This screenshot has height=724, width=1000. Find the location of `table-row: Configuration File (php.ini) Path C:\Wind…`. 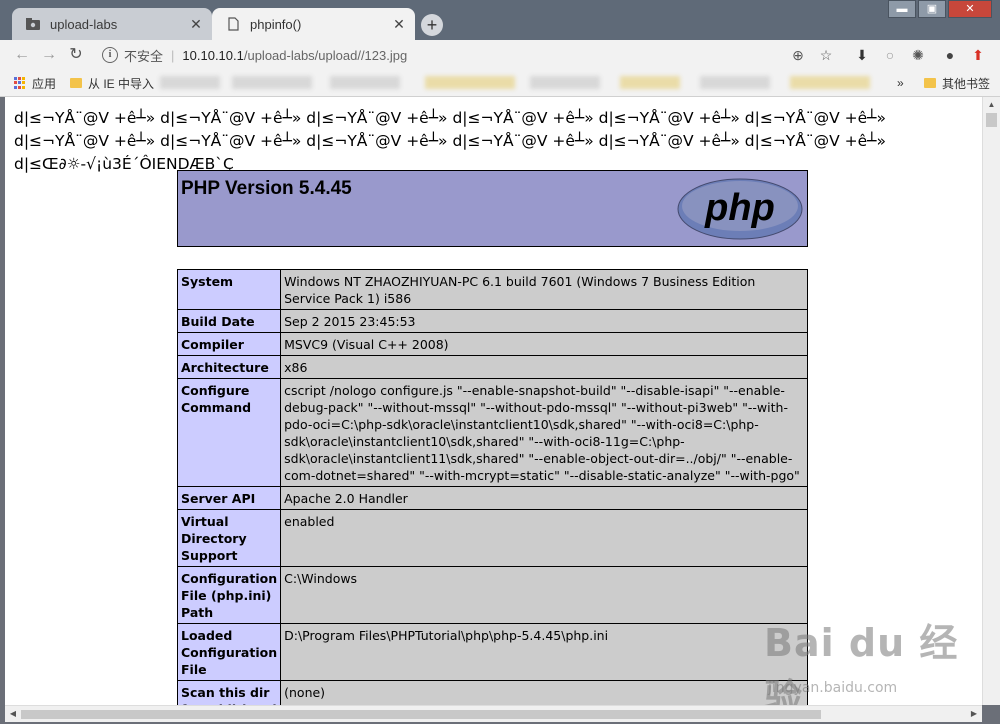

table-row: Configuration File (php.ini) Path C:\Wind… is located at coordinates (492, 595).